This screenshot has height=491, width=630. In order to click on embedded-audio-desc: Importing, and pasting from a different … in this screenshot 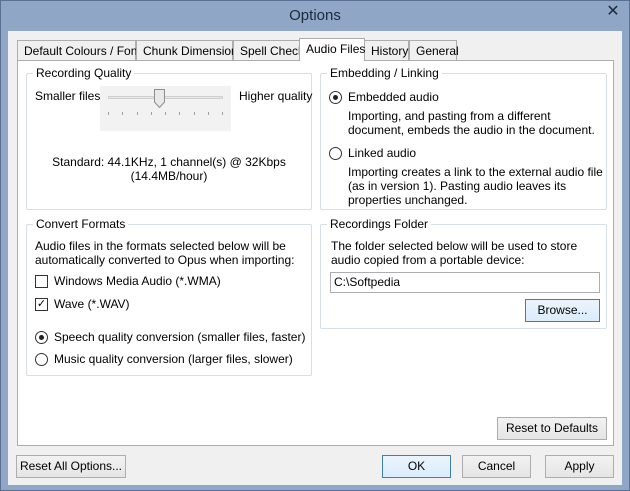, I will do `click(471, 123)`.